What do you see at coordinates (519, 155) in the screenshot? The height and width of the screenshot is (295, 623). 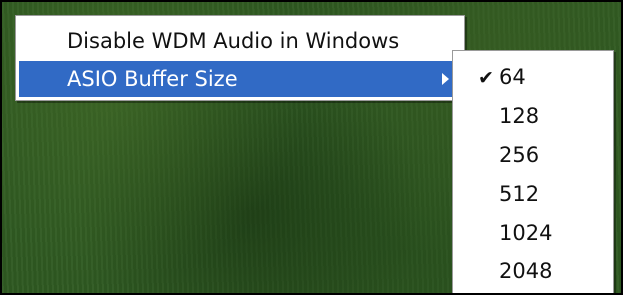 I see `submenu-item-label: 256` at bounding box center [519, 155].